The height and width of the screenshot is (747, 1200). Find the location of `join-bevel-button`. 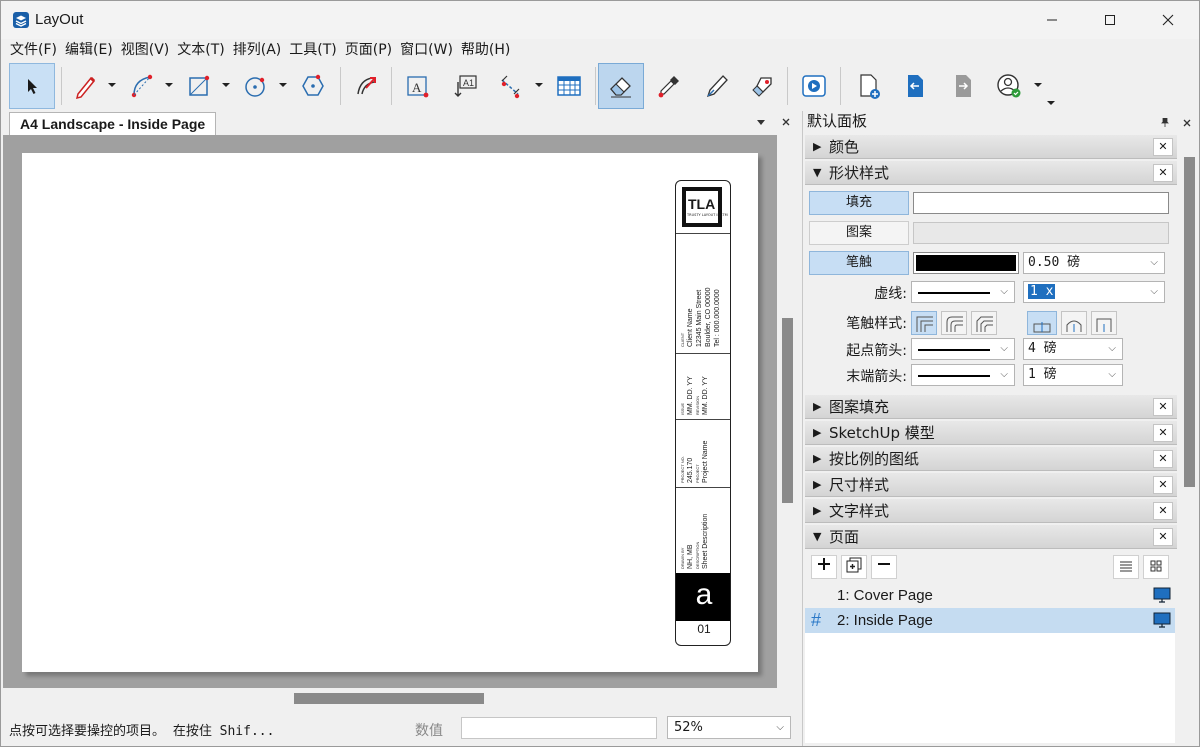

join-bevel-button is located at coordinates (984, 323).